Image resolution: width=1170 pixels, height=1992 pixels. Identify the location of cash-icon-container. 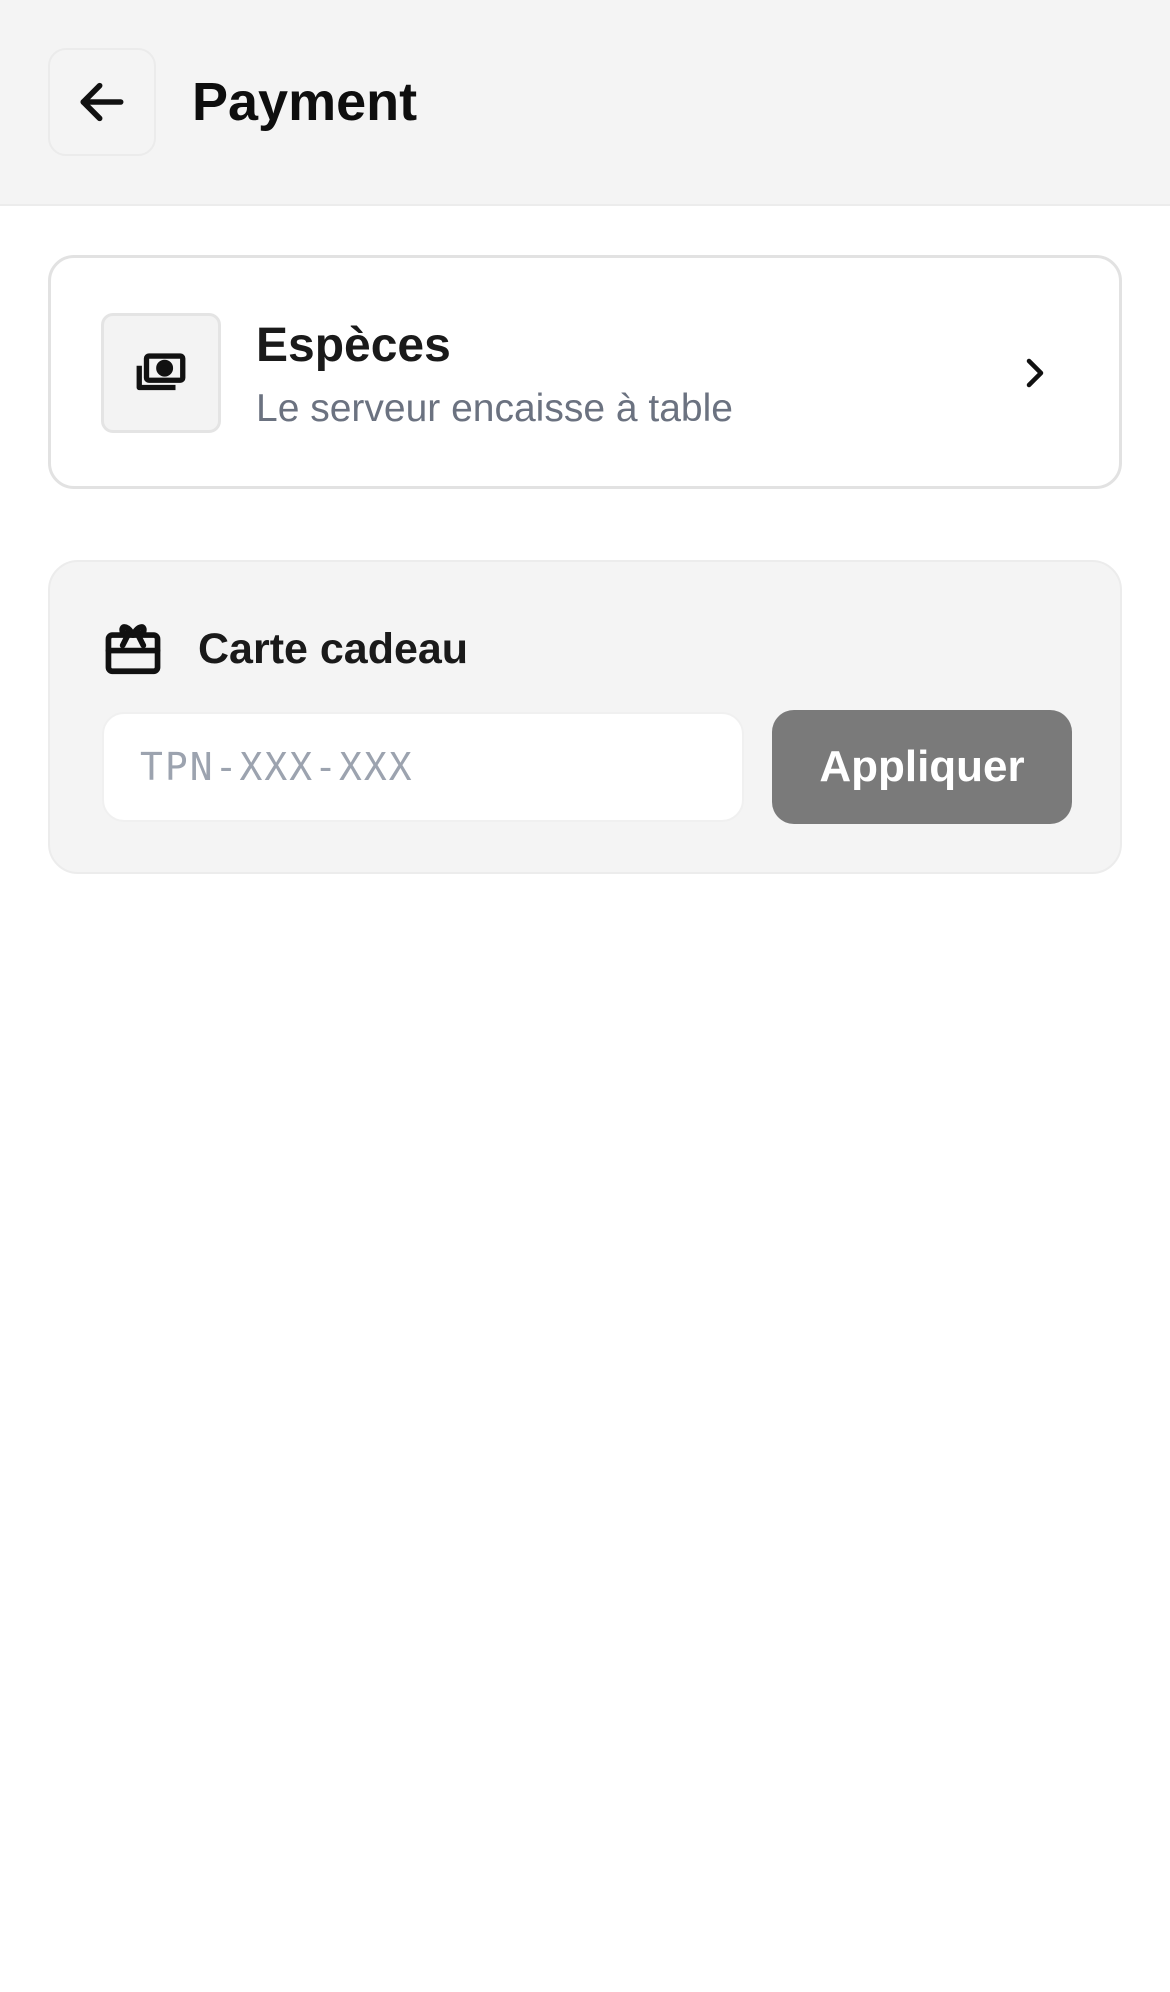
(161, 373).